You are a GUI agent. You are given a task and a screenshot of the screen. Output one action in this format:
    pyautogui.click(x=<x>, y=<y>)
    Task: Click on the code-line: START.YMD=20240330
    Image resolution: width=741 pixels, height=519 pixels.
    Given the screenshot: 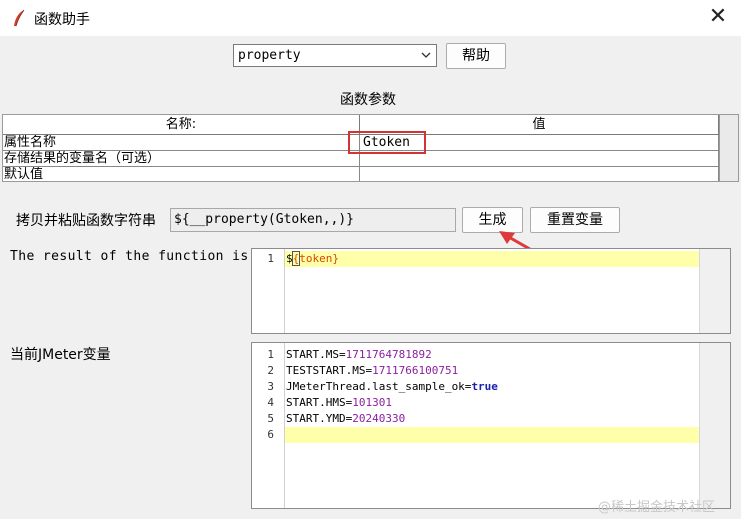 What is the action you would take?
    pyautogui.click(x=345, y=418)
    